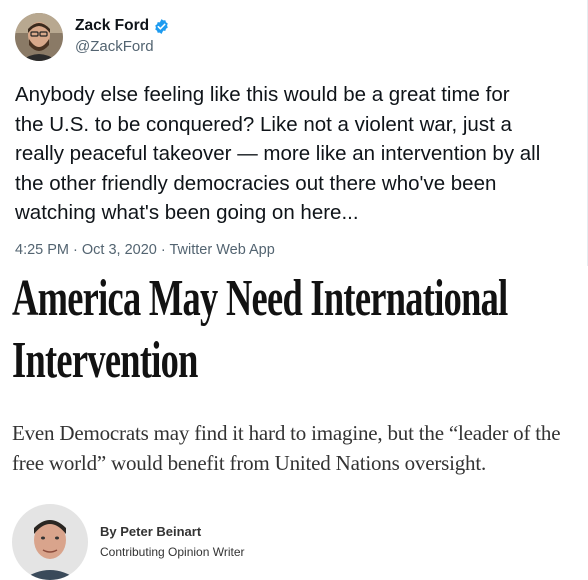 Image resolution: width=588 pixels, height=580 pixels. I want to click on verified-badge-icon, so click(161, 26).